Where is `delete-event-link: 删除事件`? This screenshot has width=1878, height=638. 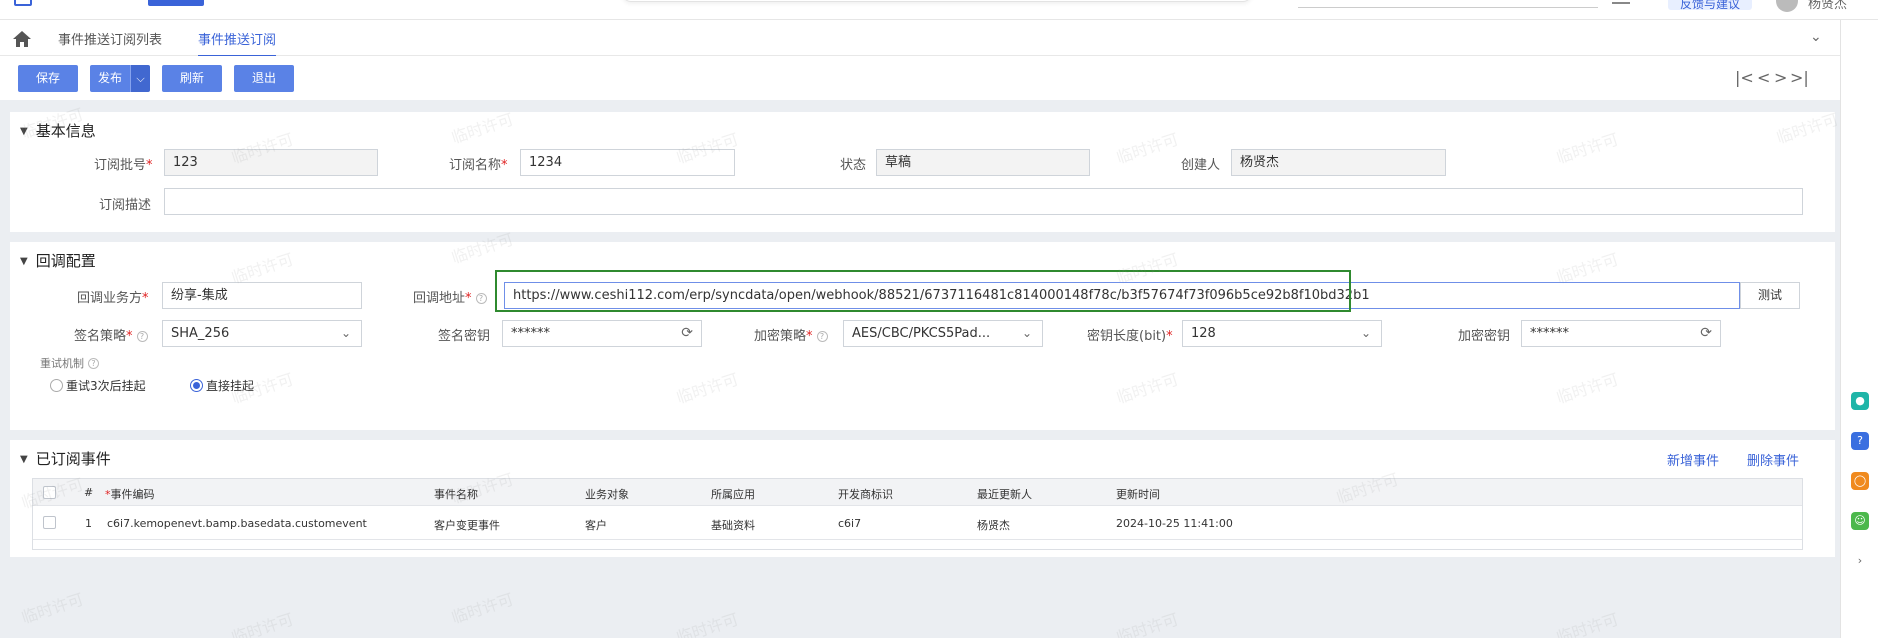
delete-event-link: 删除事件 is located at coordinates (1773, 459).